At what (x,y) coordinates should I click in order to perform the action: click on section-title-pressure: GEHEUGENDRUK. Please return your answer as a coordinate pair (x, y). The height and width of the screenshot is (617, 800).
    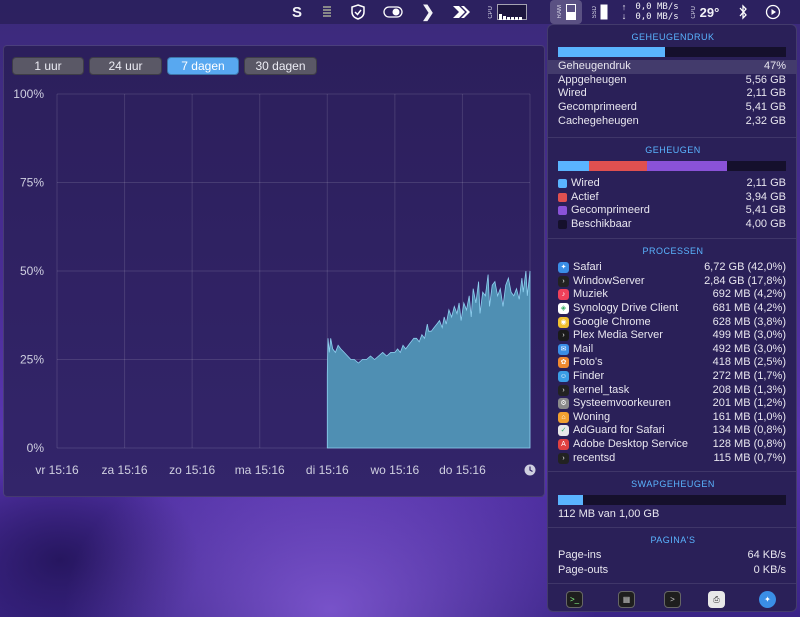
    Looking at the image, I should click on (673, 37).